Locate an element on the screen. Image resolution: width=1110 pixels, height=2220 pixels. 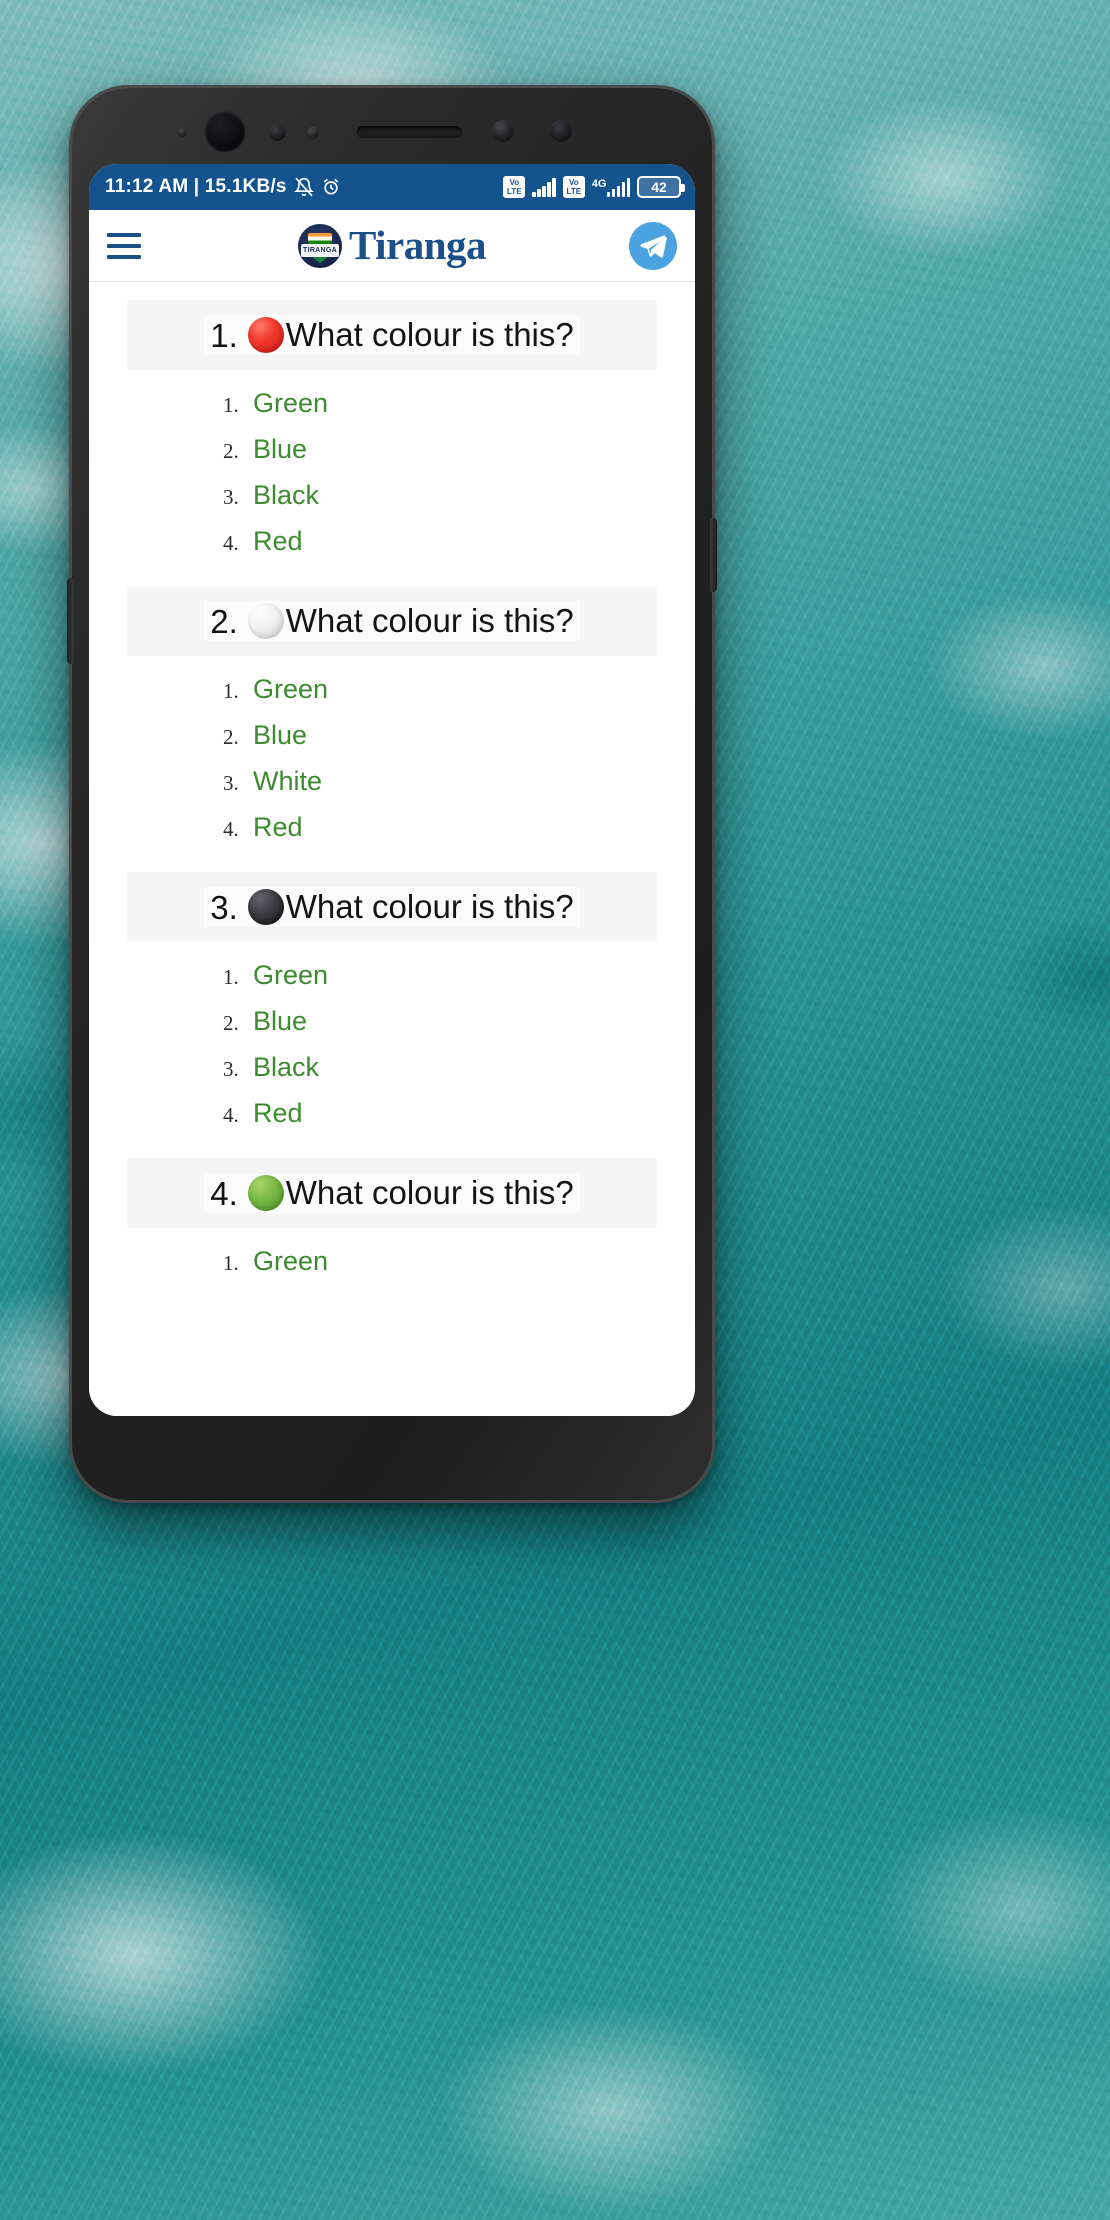
app-title: Tiranga is located at coordinates (418, 245).